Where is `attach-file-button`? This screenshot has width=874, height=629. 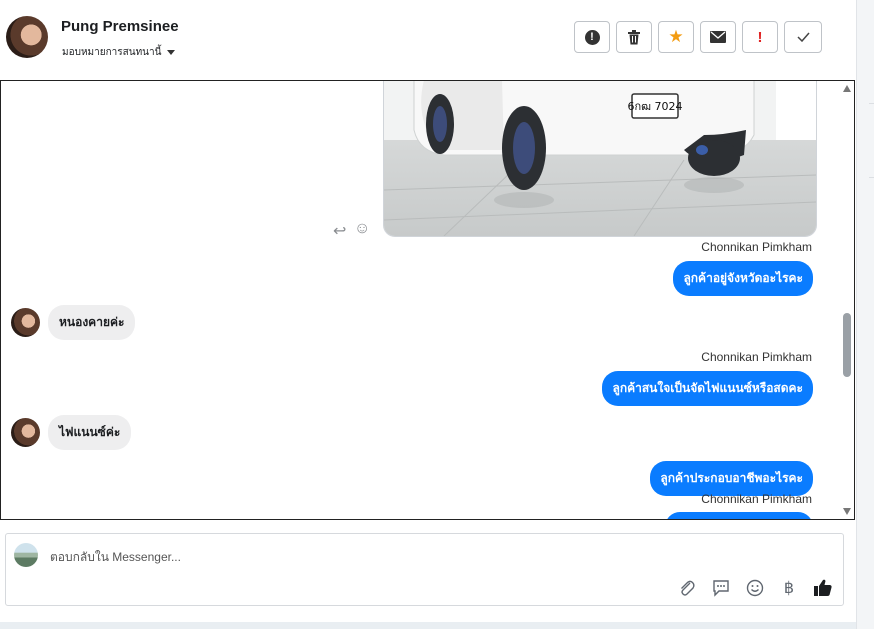 attach-file-button is located at coordinates (687, 588).